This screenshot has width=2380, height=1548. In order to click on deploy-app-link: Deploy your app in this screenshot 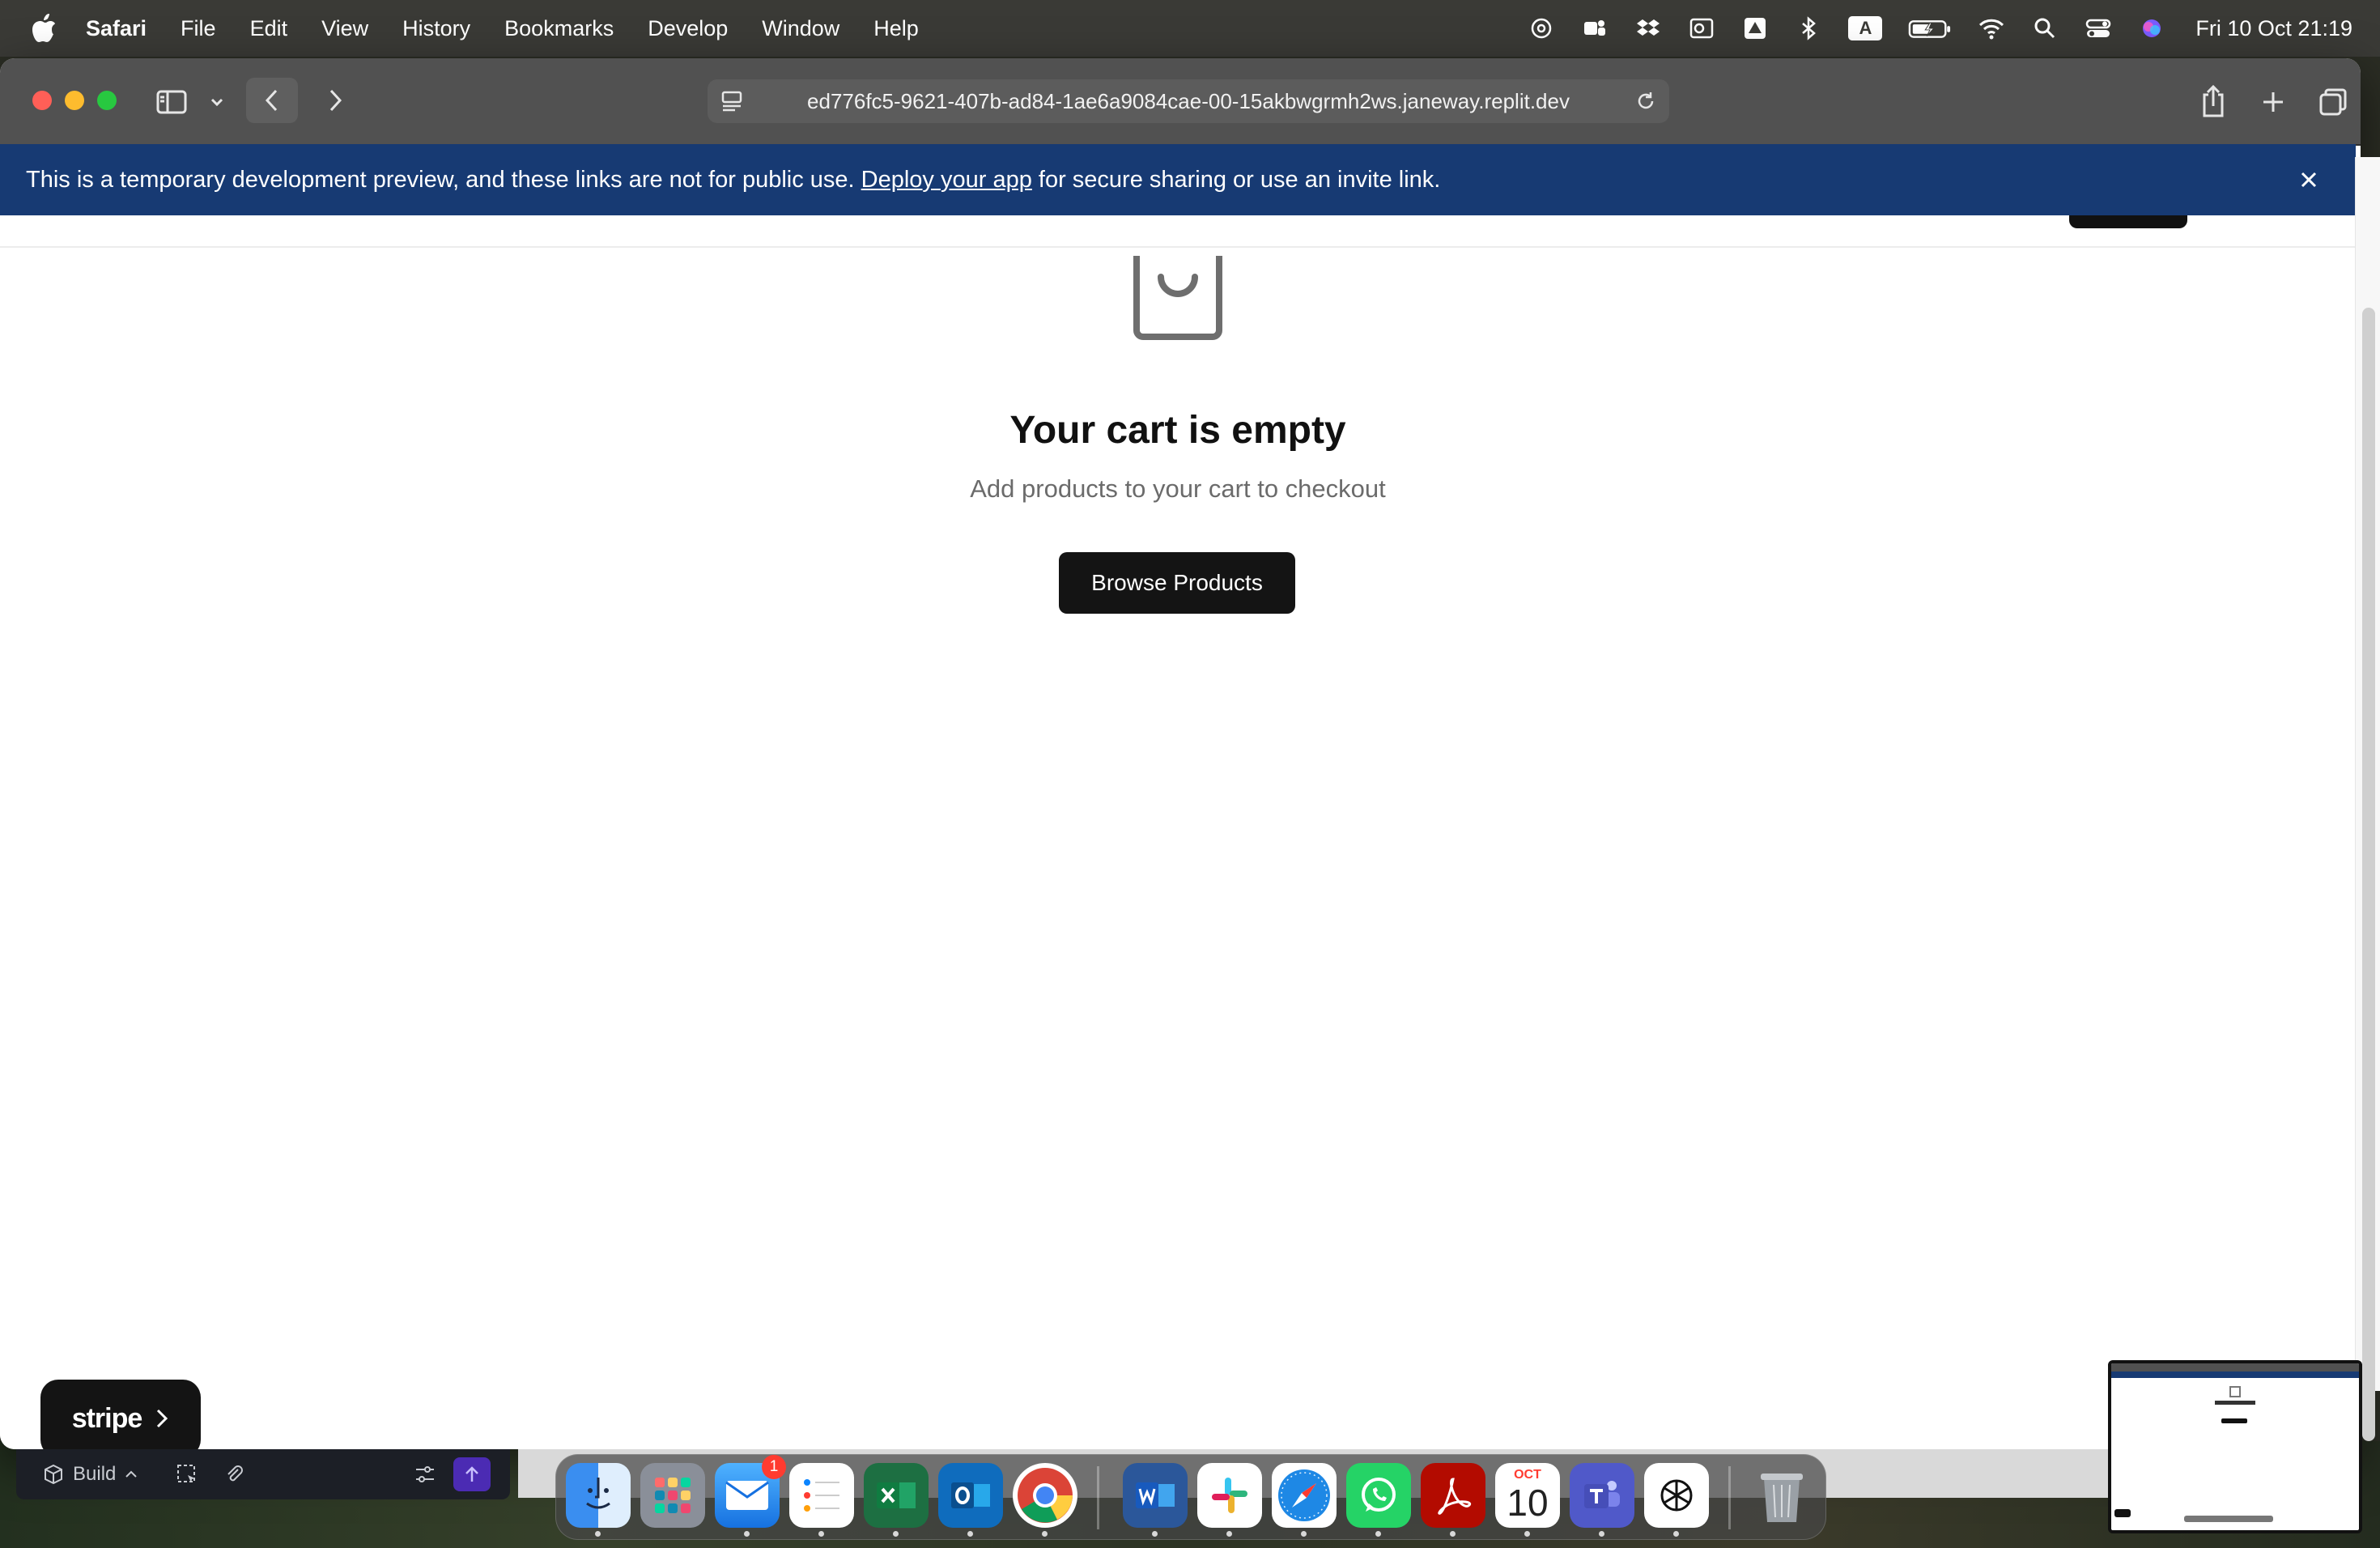, I will do `click(946, 180)`.